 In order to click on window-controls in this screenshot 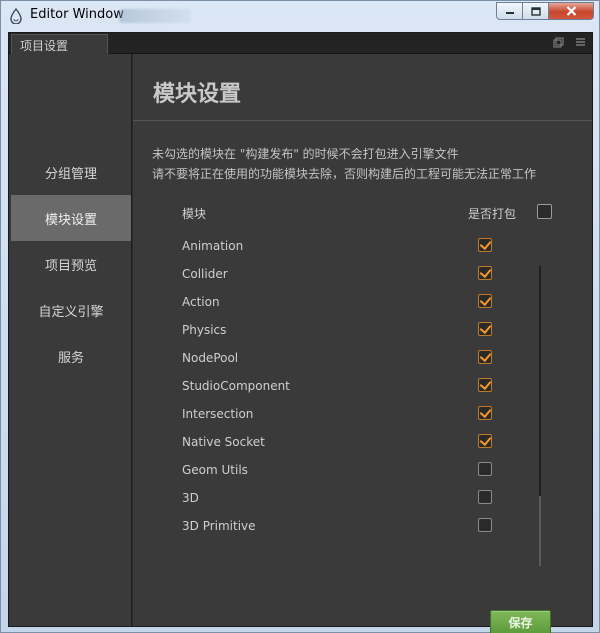, I will do `click(545, 11)`.